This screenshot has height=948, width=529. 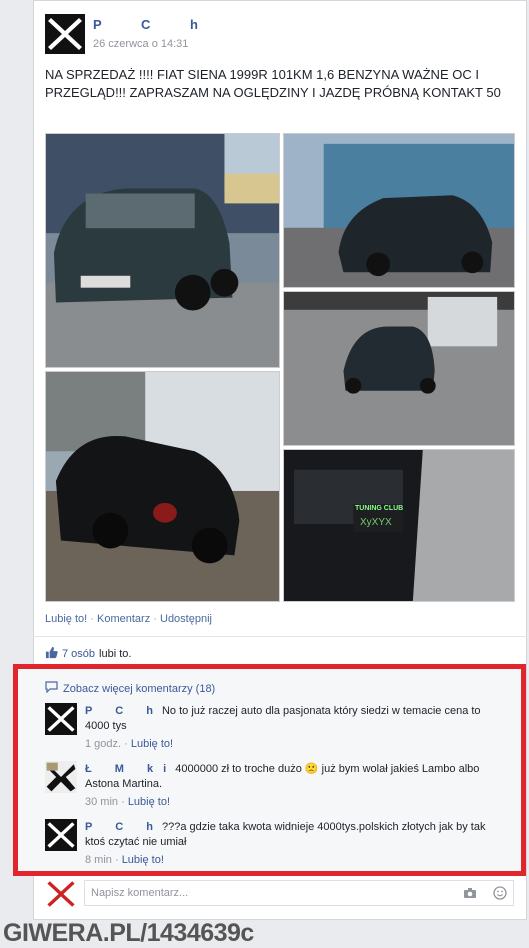 I want to click on view-more-comments: Zobacz więcej komentarzy (18), so click(x=130, y=688).